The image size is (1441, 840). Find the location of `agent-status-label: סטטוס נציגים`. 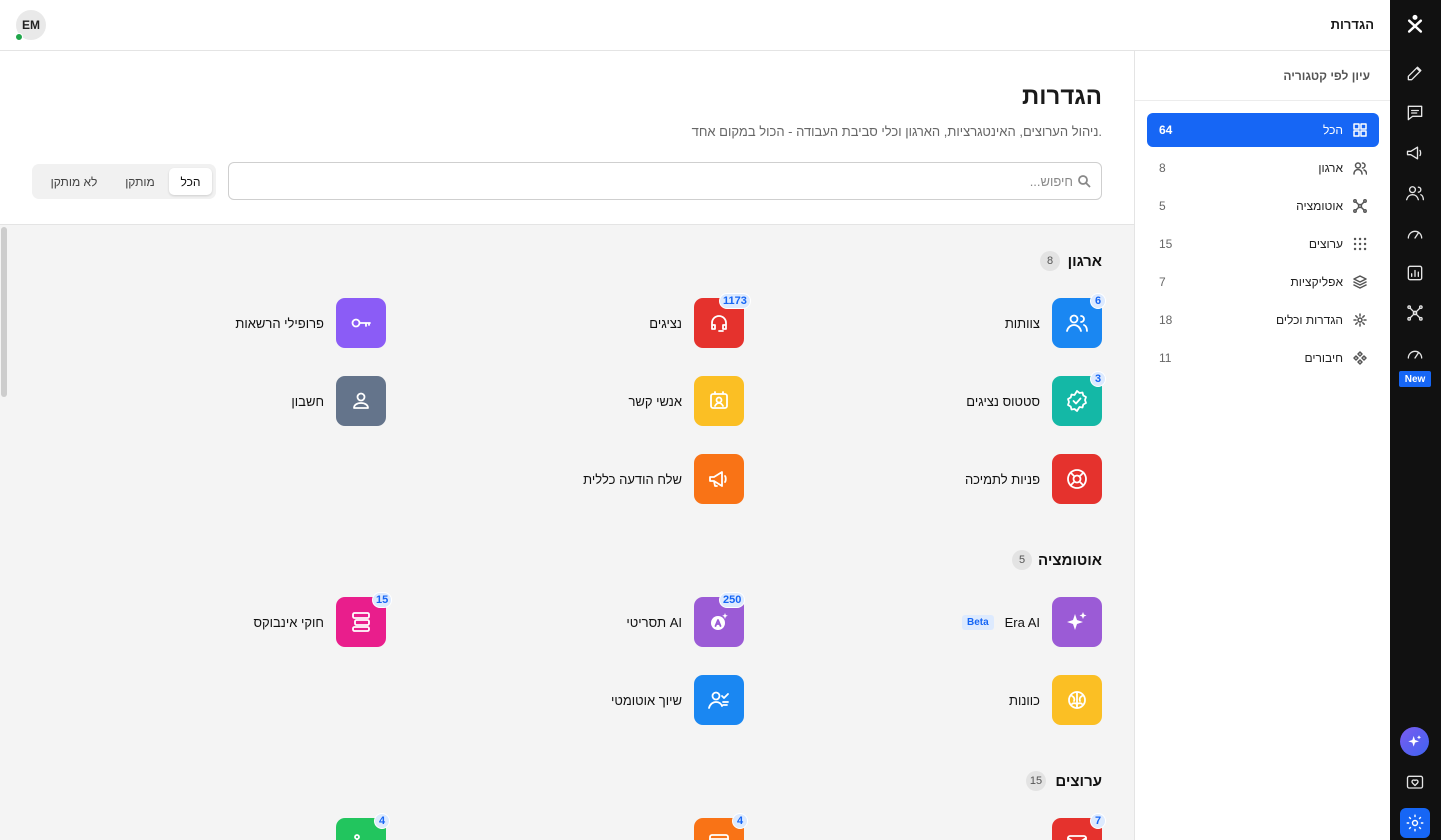

agent-status-label: סטטוס נציגים is located at coordinates (1003, 401).